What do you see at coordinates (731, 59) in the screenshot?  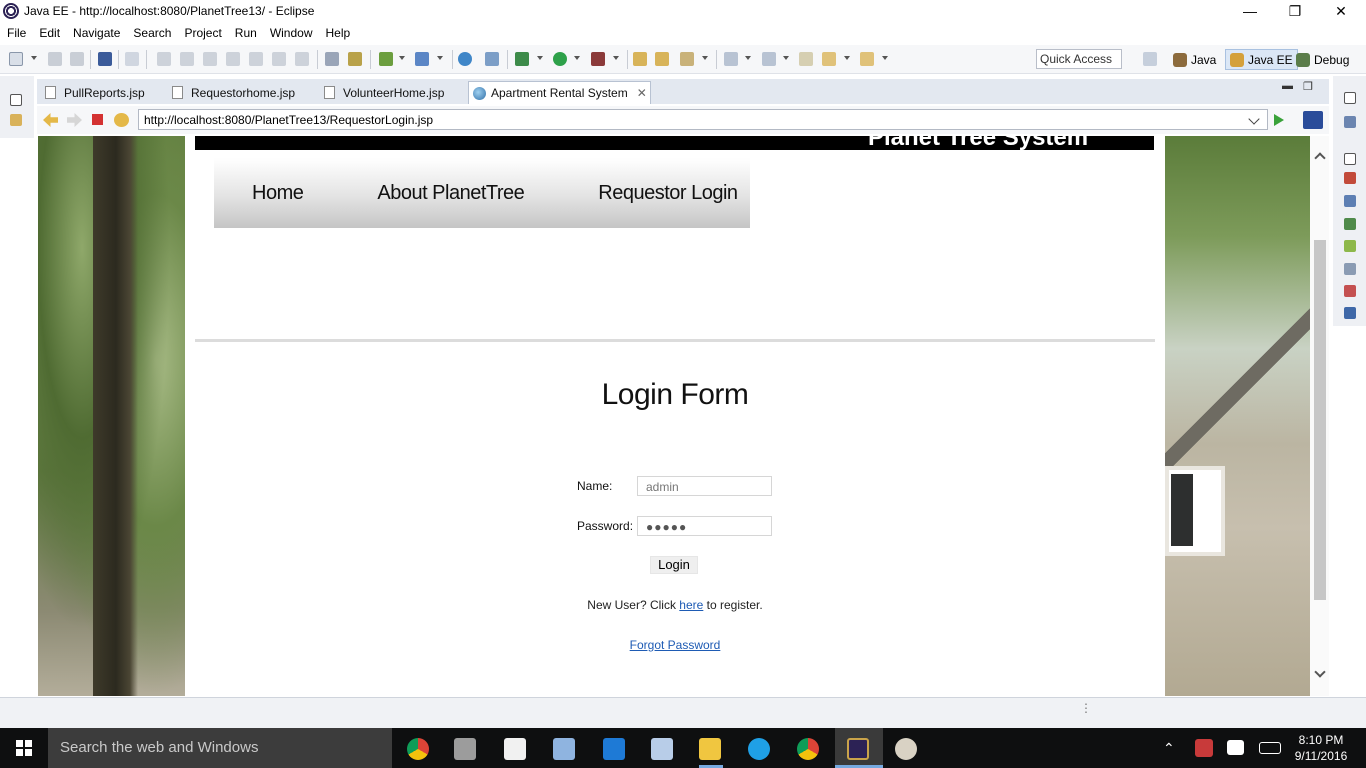 I see `next-annotation-icon` at bounding box center [731, 59].